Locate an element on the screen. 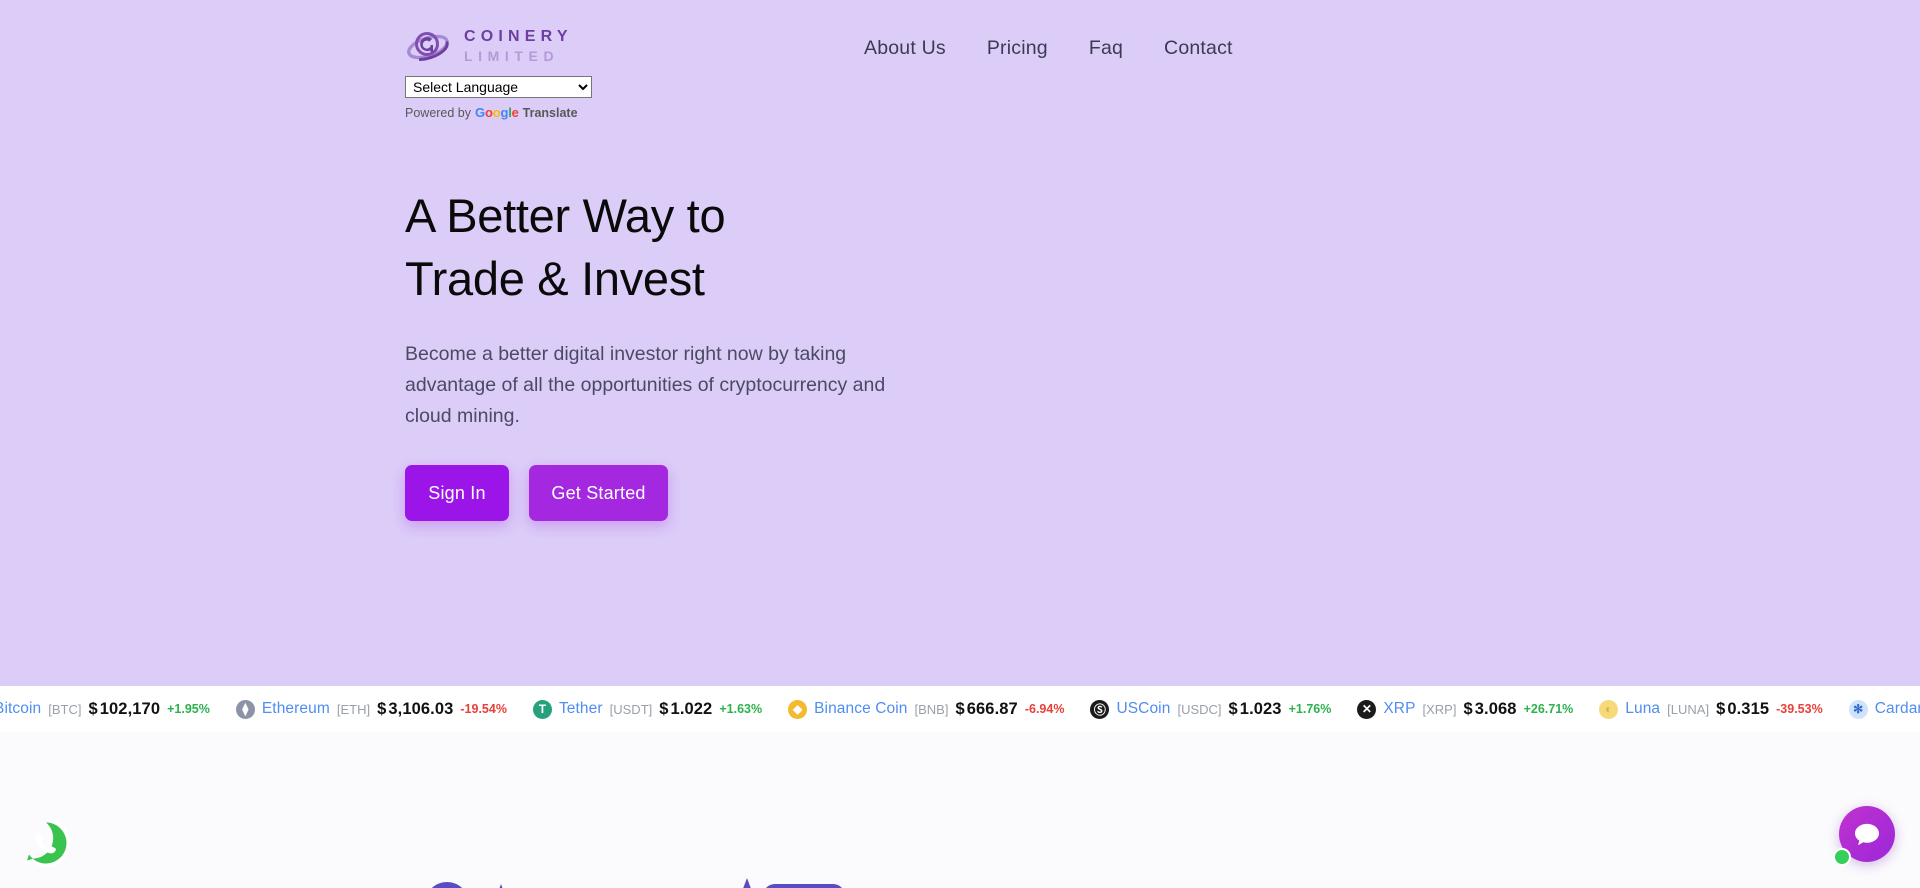 This screenshot has height=888, width=1920. ticker-item: T Tether [USDT] $1.022 +1.63% is located at coordinates (660, 709).